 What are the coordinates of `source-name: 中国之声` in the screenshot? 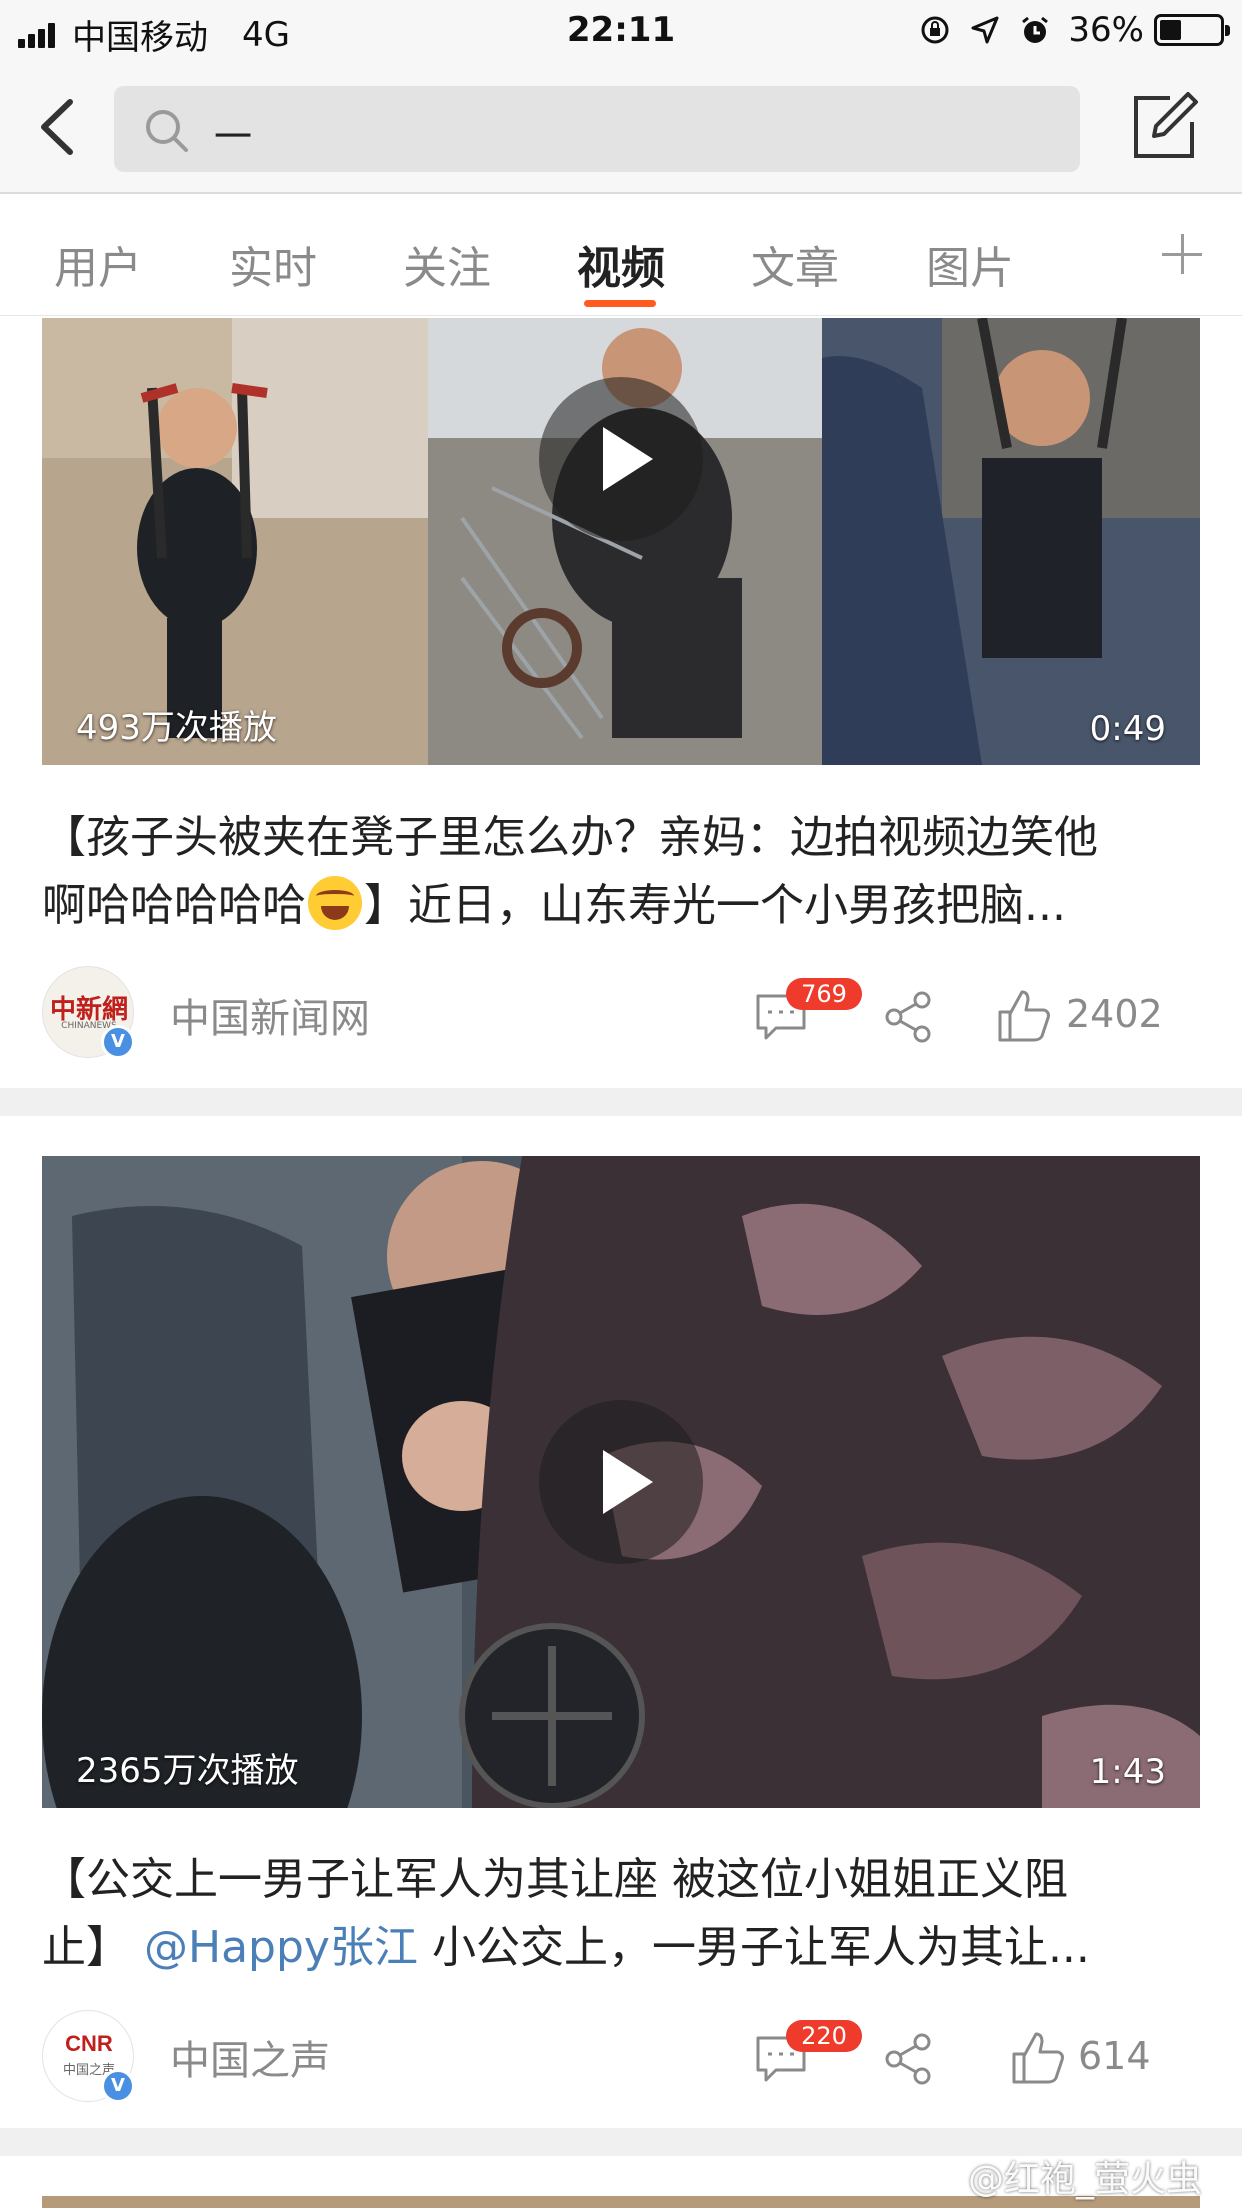 It's located at (250, 2057).